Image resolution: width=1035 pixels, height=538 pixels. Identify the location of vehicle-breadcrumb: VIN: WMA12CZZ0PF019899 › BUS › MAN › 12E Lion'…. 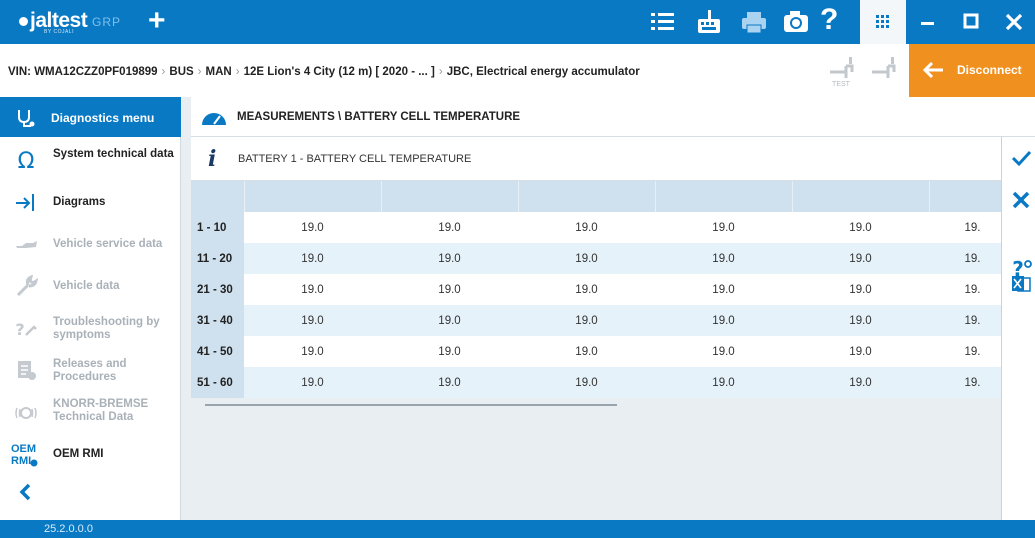
(324, 72).